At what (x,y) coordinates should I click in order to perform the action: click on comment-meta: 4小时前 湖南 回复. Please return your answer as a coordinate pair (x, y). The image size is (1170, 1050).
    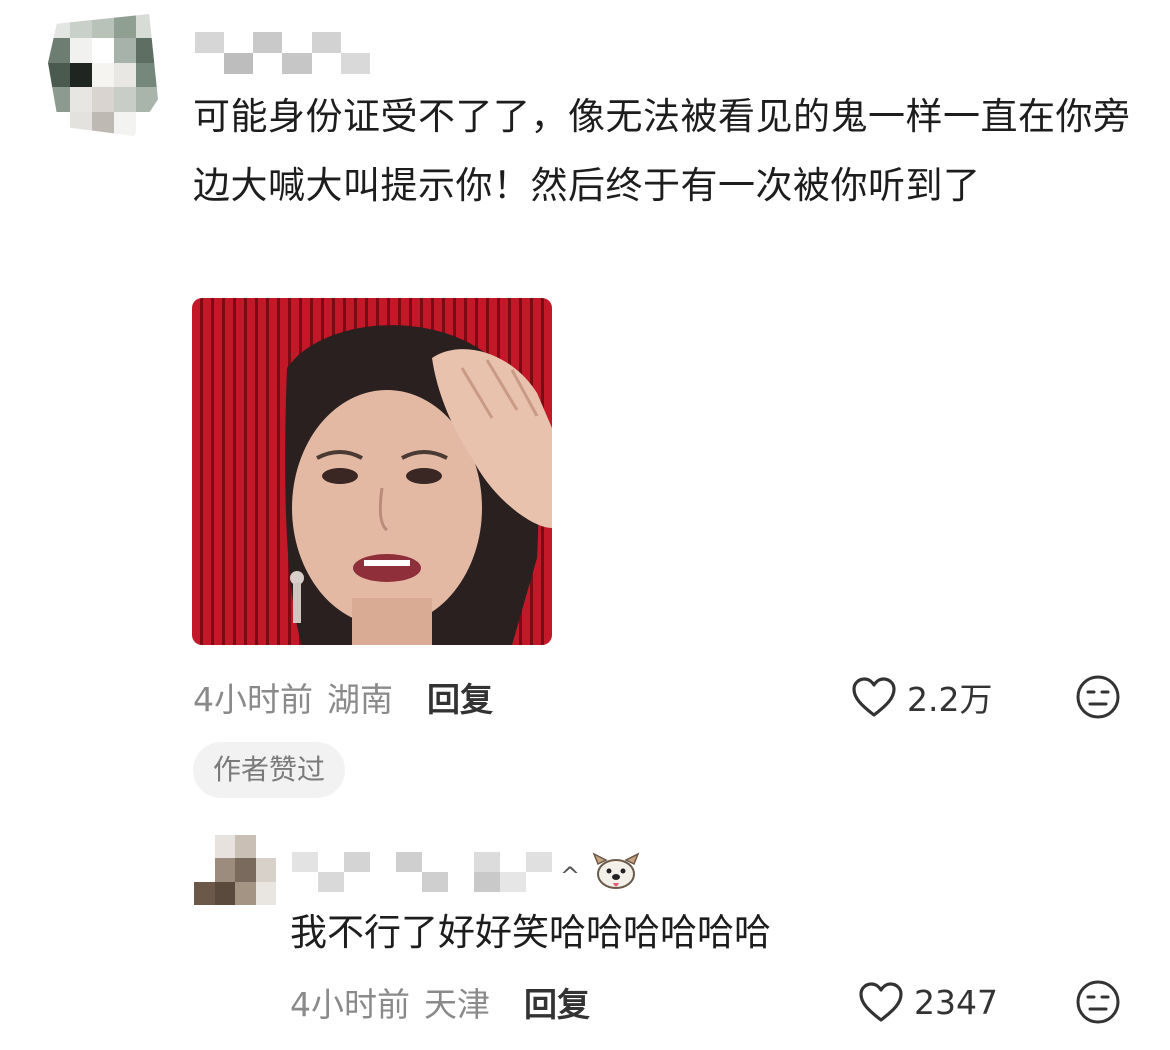
    Looking at the image, I should click on (343, 697).